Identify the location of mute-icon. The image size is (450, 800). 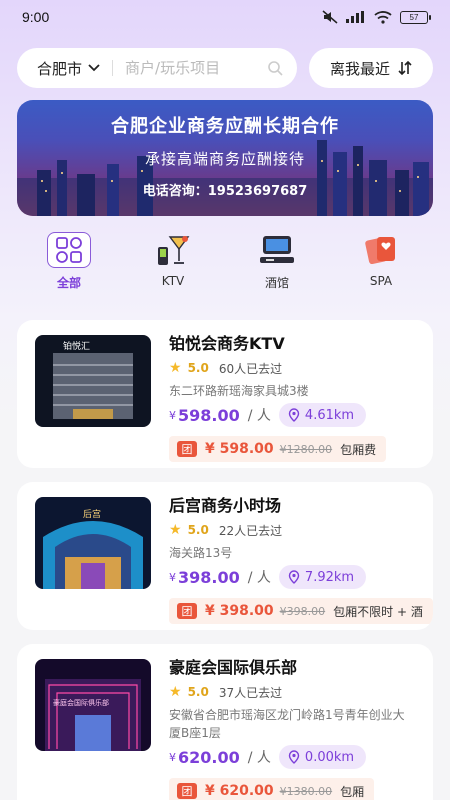
(330, 17).